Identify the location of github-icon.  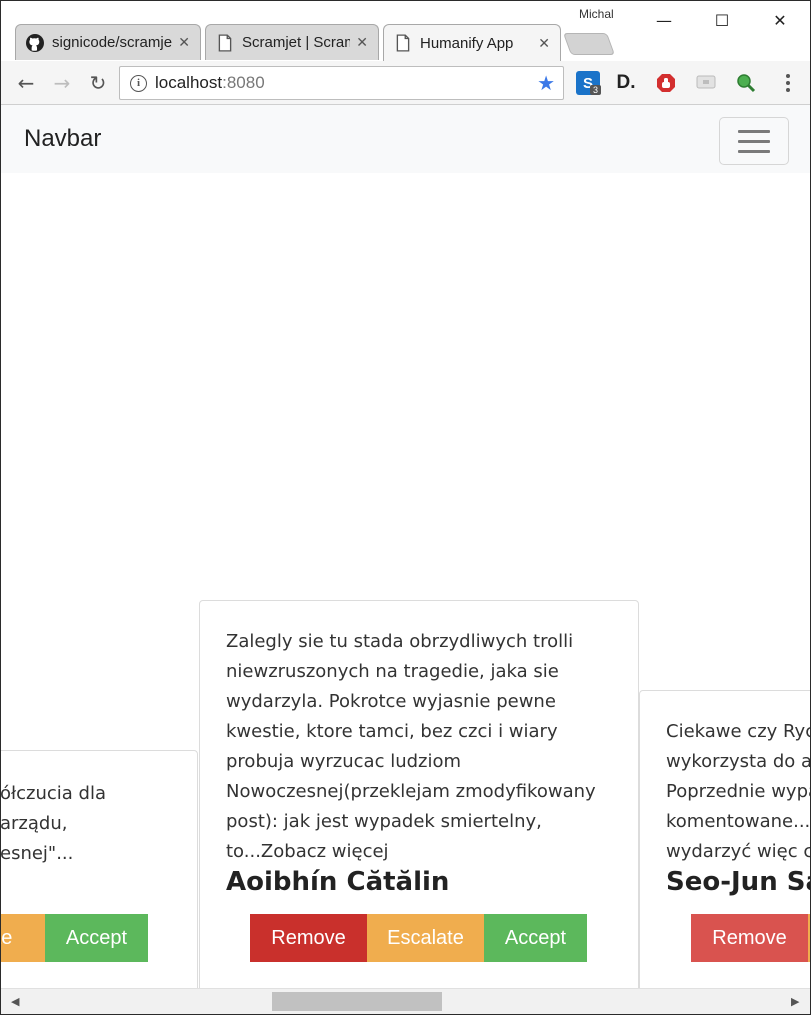
(35, 42).